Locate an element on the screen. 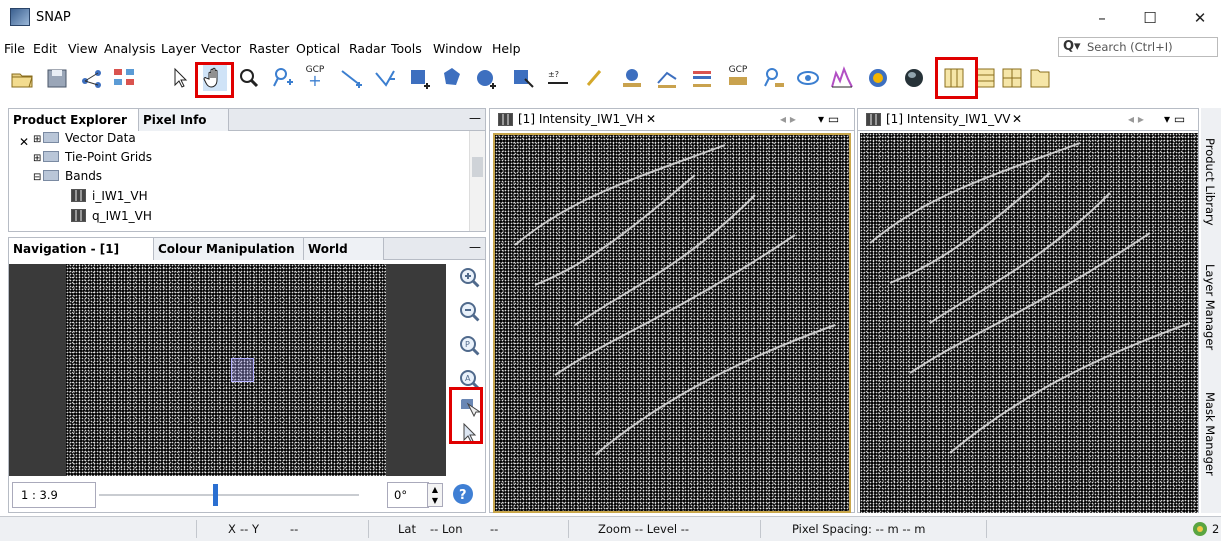 Image resolution: width=1221 pixels, height=541 pixels. help-icon: ? is located at coordinates (463, 494).